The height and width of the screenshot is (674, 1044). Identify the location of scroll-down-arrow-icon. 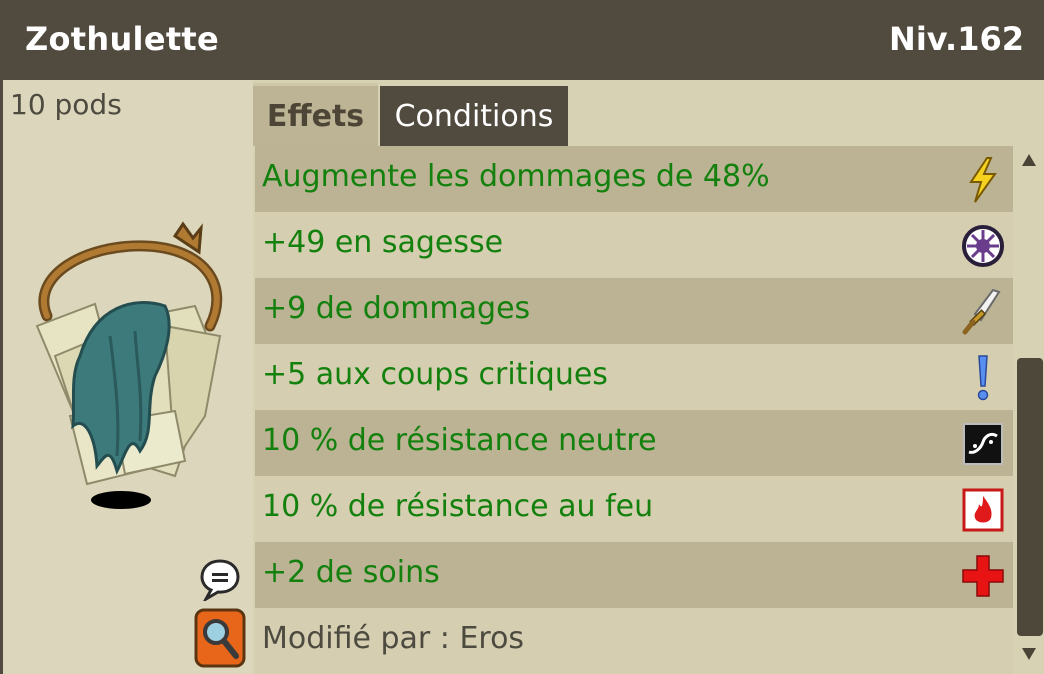
(1029, 654).